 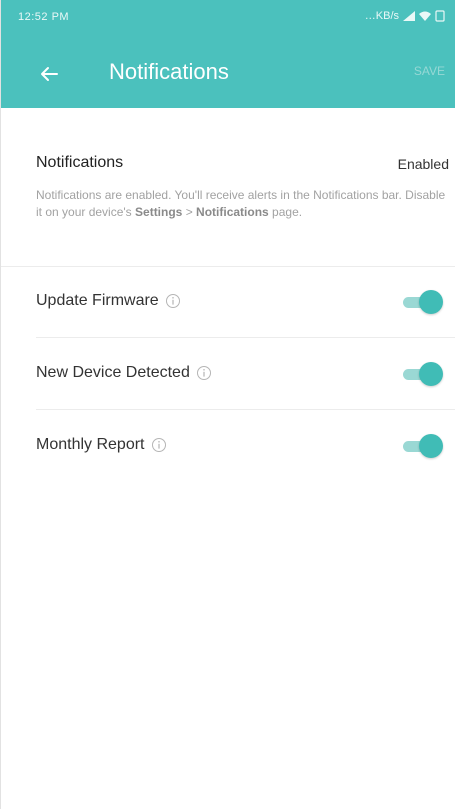 What do you see at coordinates (228, 446) in the screenshot?
I see `setting-row-monthly-report: Monthly Report` at bounding box center [228, 446].